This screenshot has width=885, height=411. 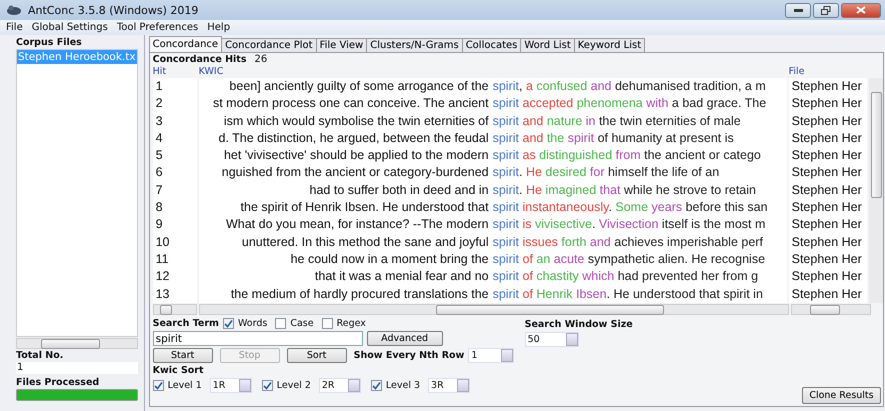 What do you see at coordinates (159, 121) in the screenshot?
I see `hit-number: 3` at bounding box center [159, 121].